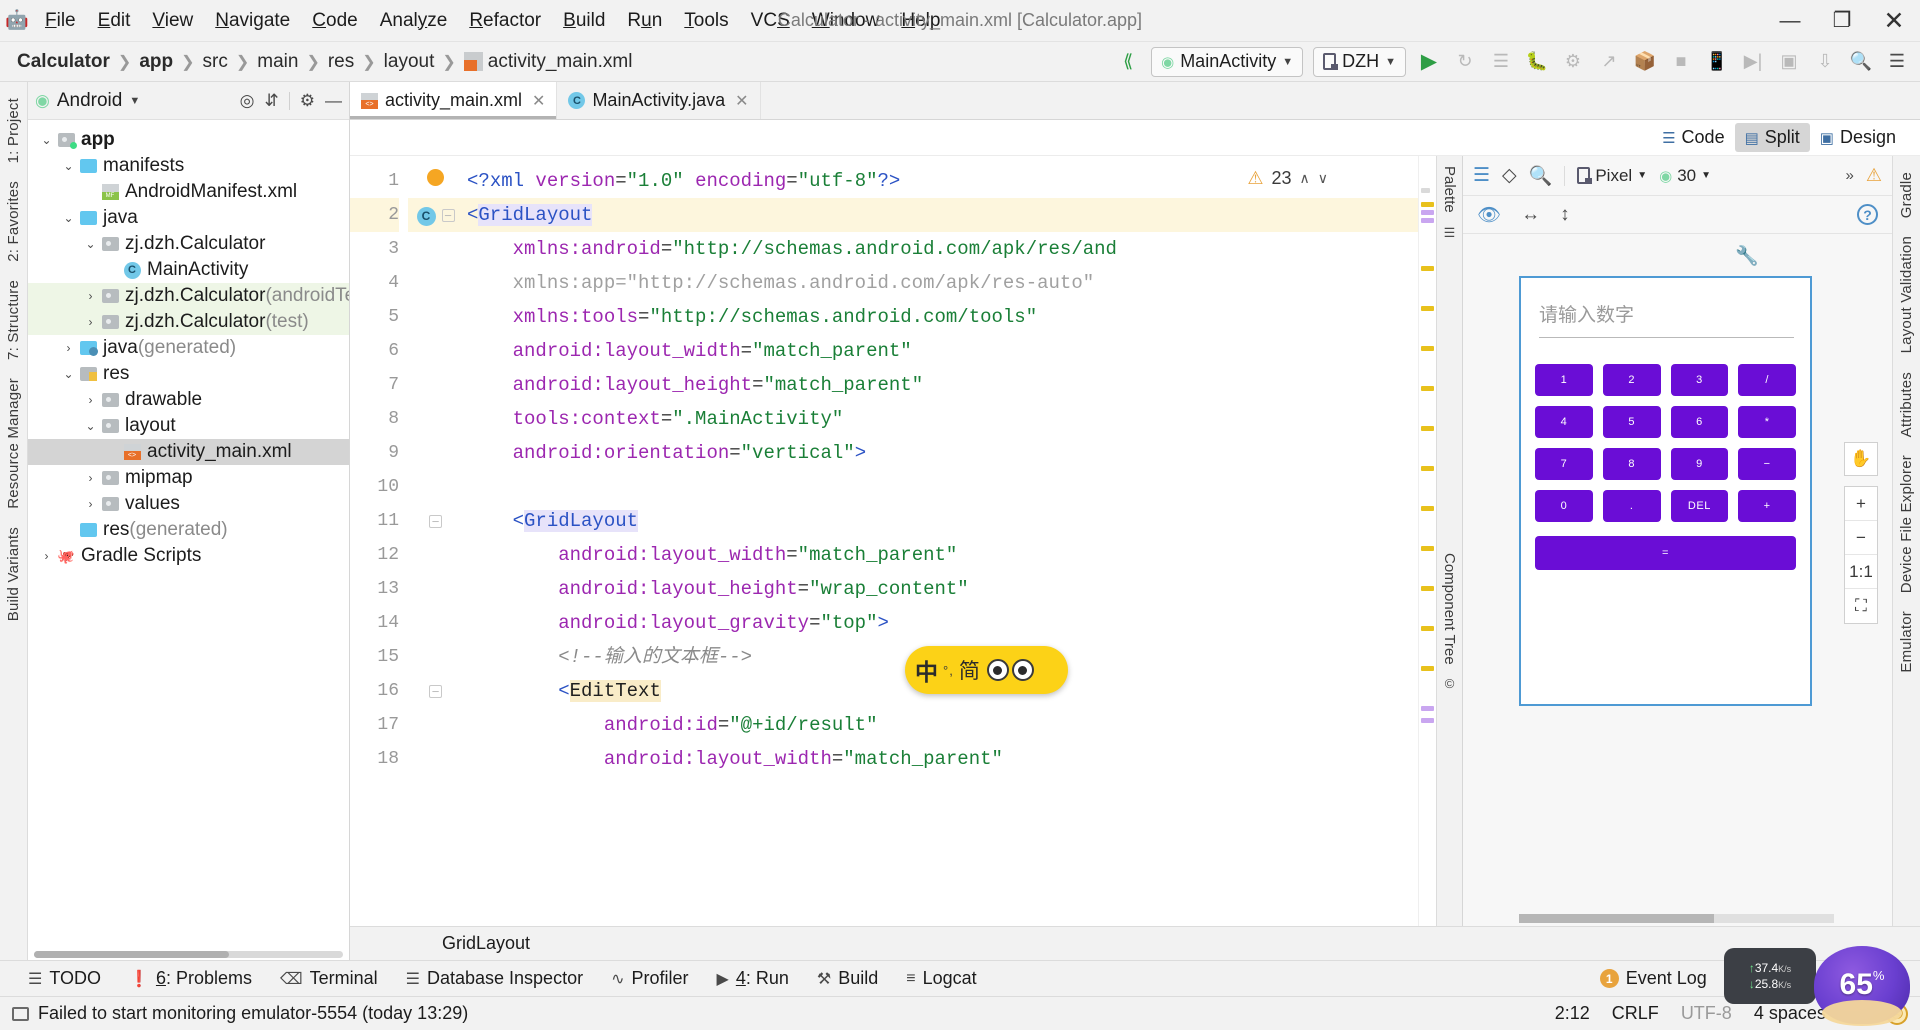  I want to click on avd-manager-icon: 📱, so click(1717, 62).